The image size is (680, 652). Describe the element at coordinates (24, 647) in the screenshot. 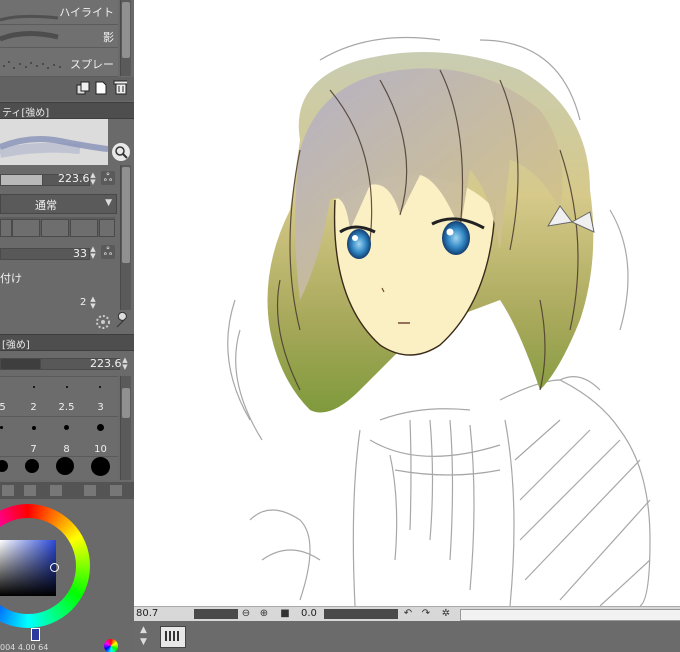

I see `color-wheel-footer: 004 4.00 64` at that location.